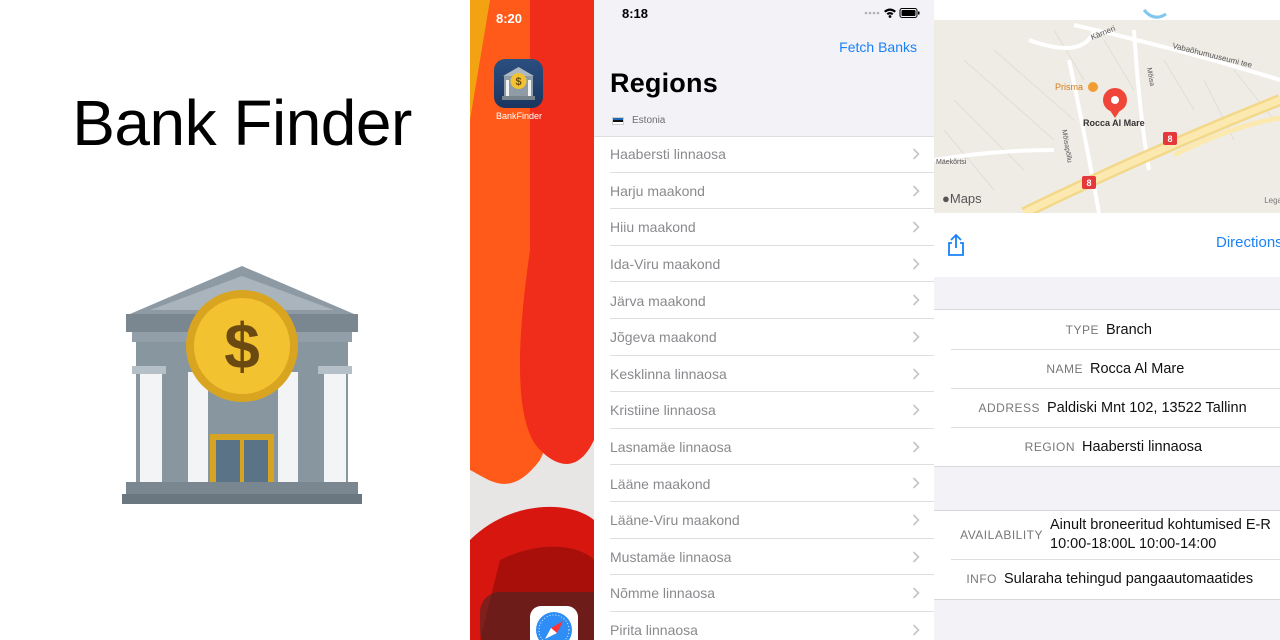 The height and width of the screenshot is (640, 1280). Describe the element at coordinates (981, 579) in the screenshot. I see `info-key: INFO` at that location.